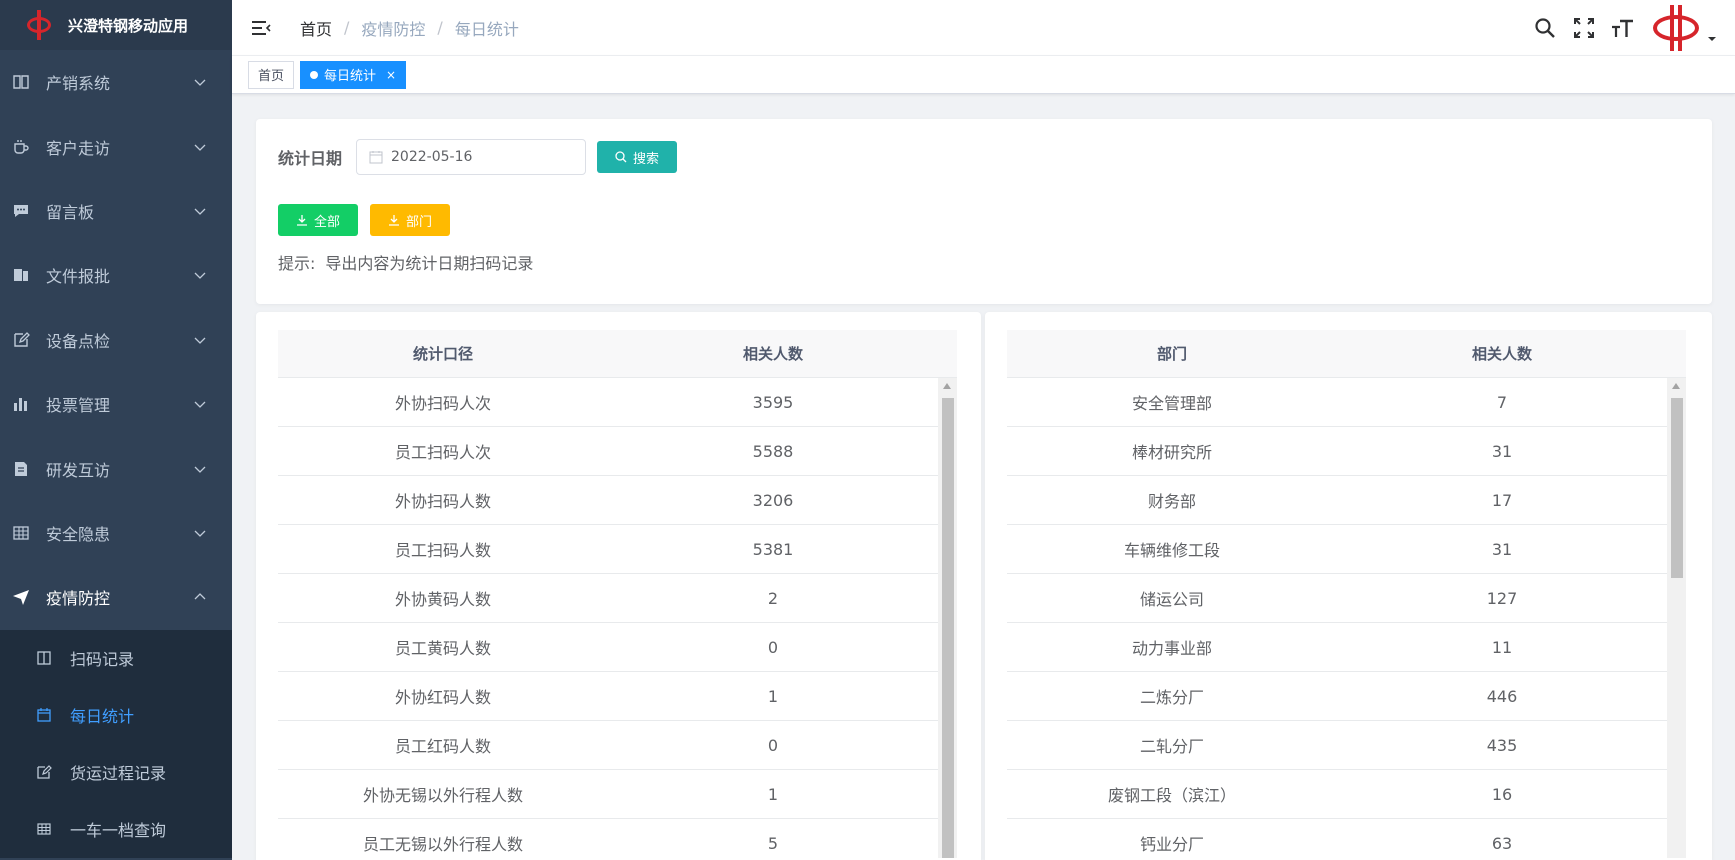  What do you see at coordinates (617, 745) in the screenshot?
I see `table-row: 员工红码人数 0` at bounding box center [617, 745].